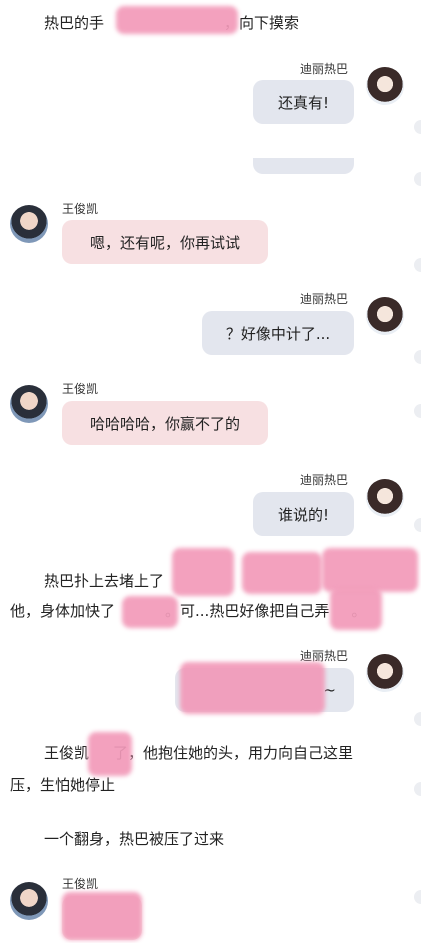 The image size is (421, 943). What do you see at coordinates (329, 690) in the screenshot?
I see `message-text: ~` at bounding box center [329, 690].